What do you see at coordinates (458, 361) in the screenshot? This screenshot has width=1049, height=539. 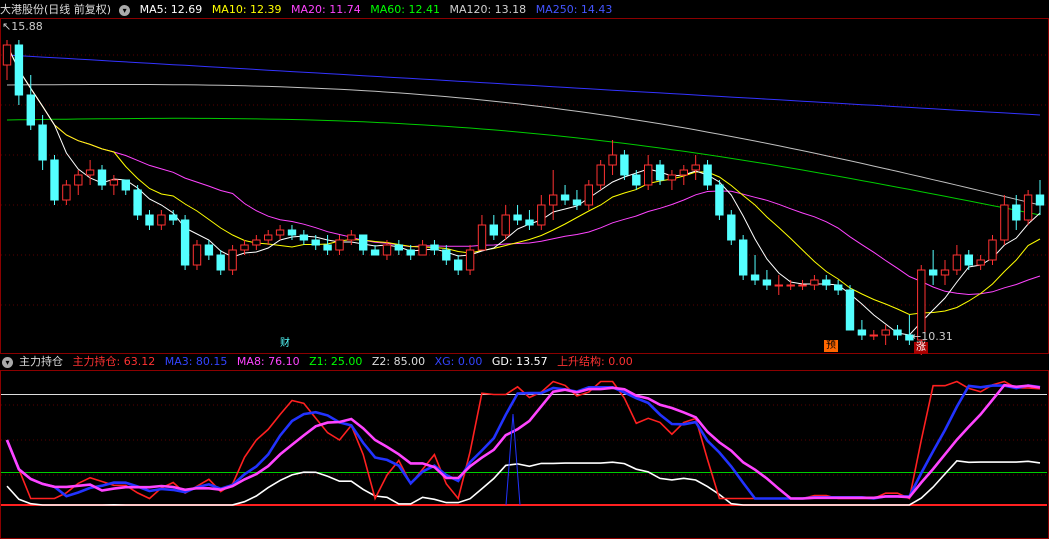 I see `legend-xg: XG: 0.00` at bounding box center [458, 361].